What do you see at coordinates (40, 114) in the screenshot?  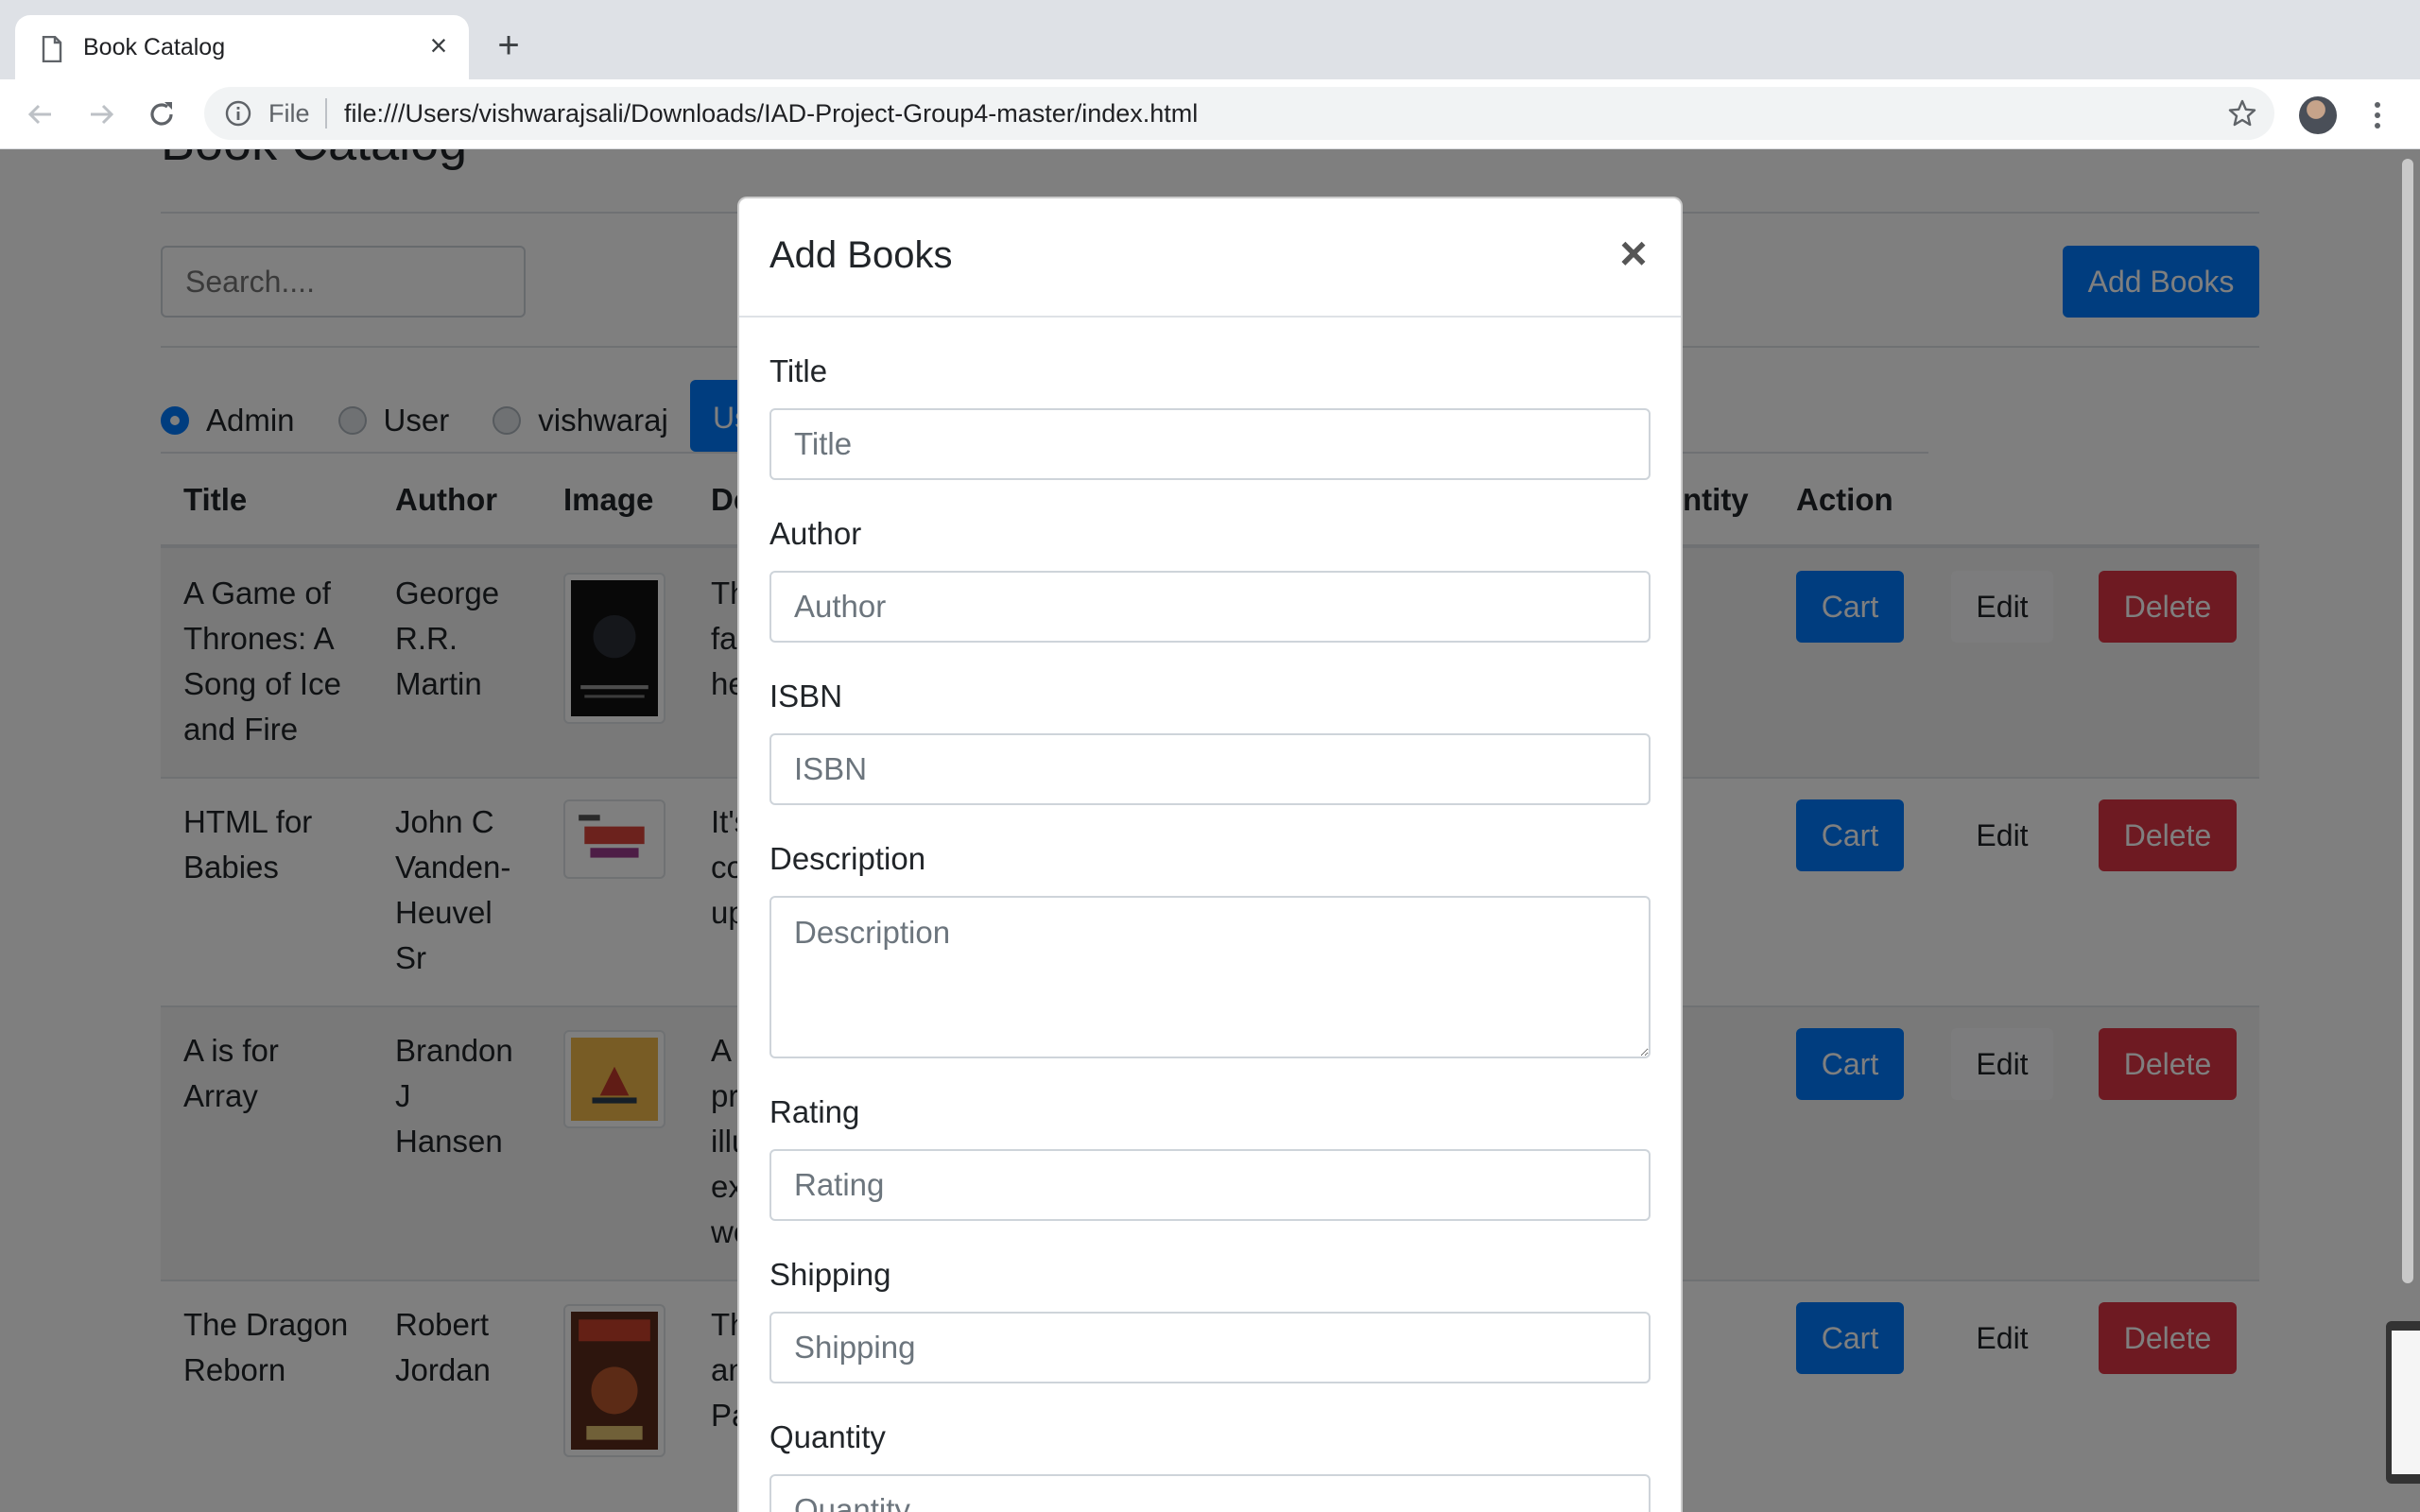 I see `back-icon` at bounding box center [40, 114].